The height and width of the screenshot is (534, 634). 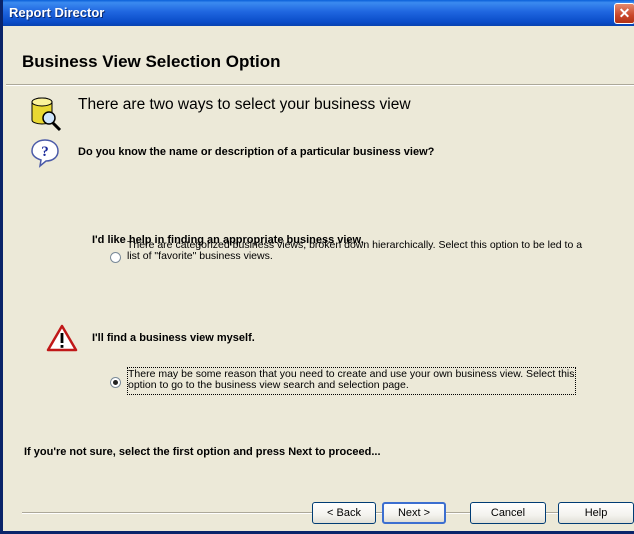 I want to click on radio-selected-dot, so click(x=115, y=382).